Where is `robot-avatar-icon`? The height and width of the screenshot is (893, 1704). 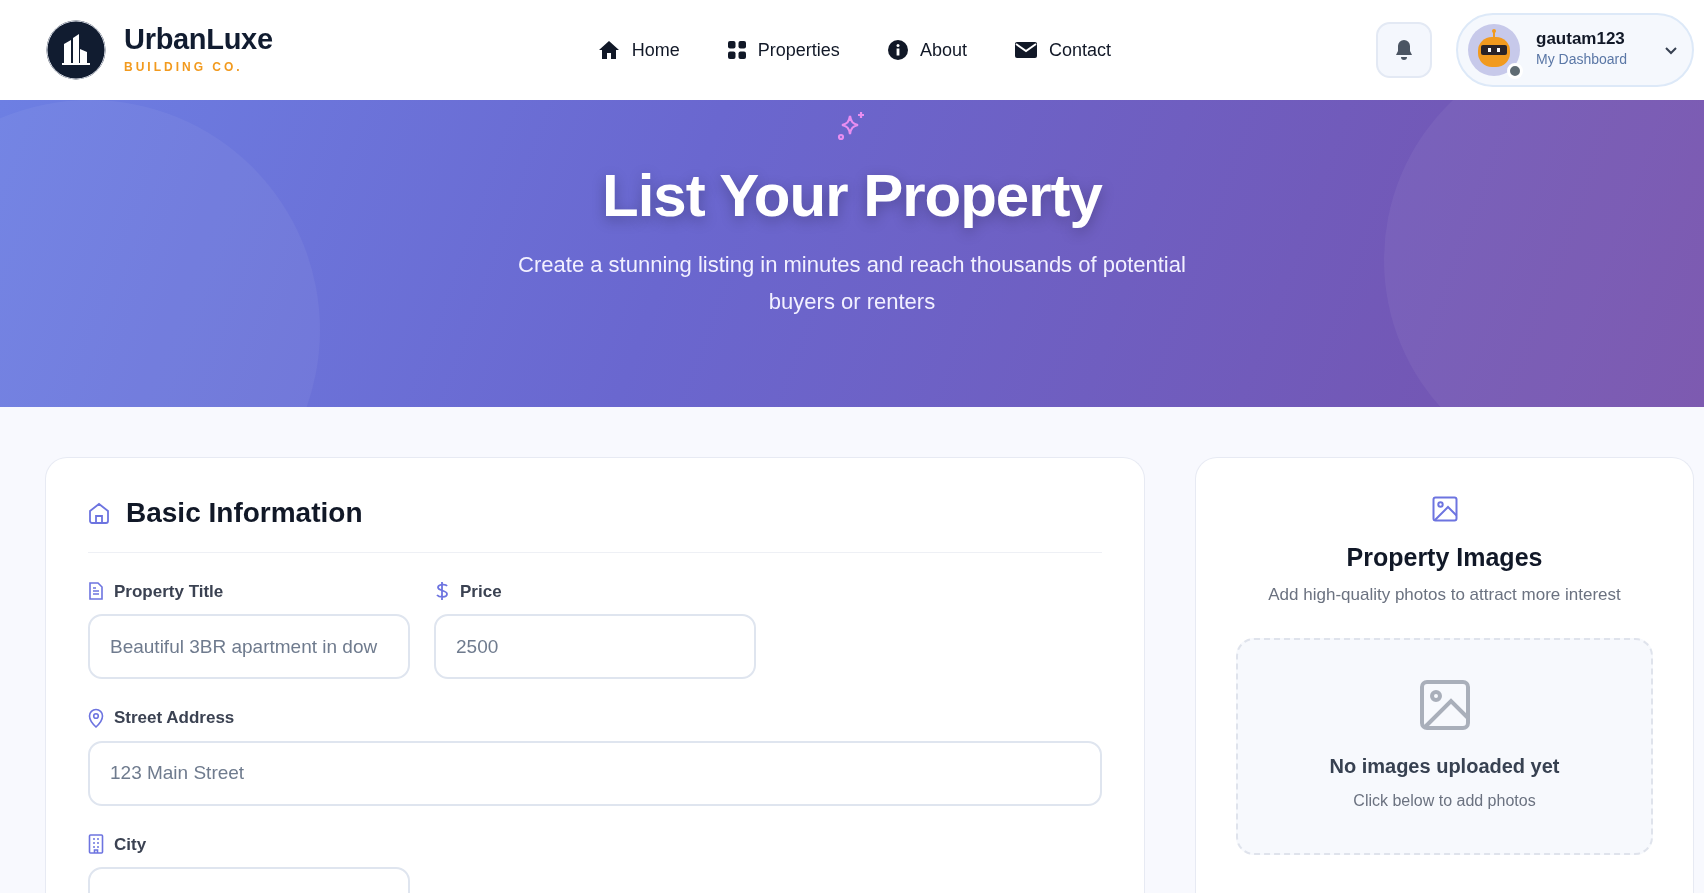 robot-avatar-icon is located at coordinates (1494, 50).